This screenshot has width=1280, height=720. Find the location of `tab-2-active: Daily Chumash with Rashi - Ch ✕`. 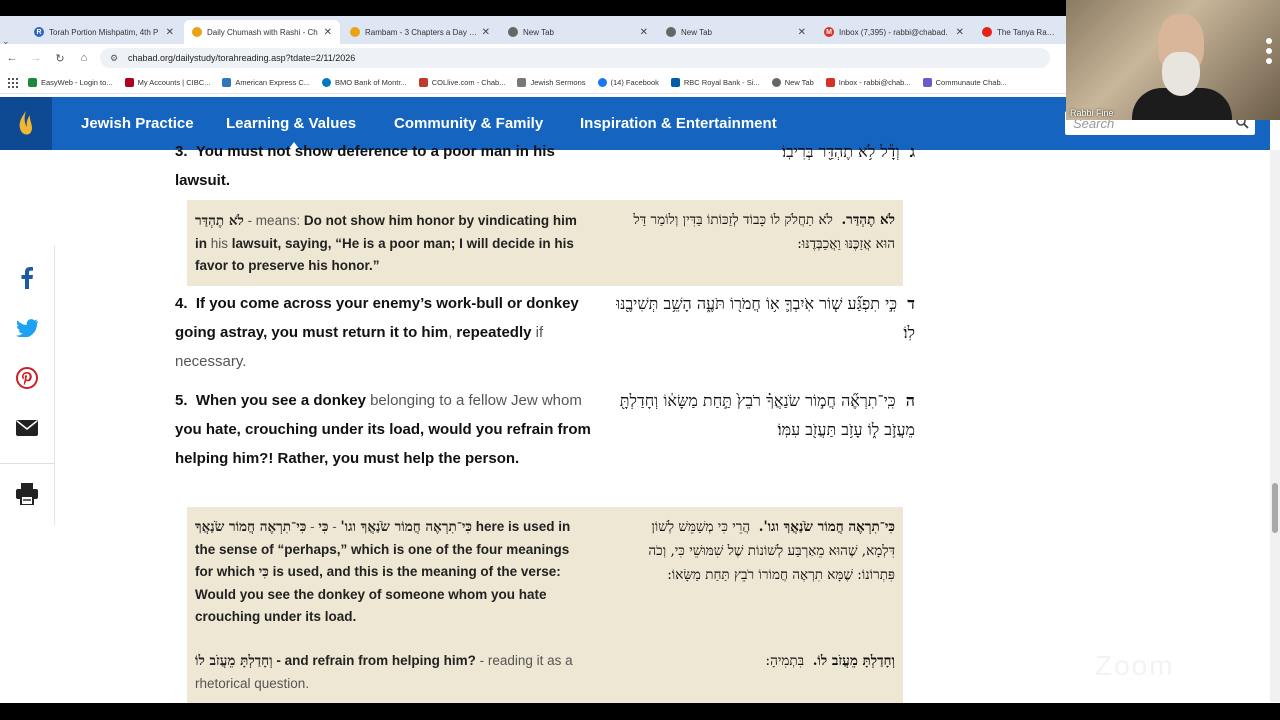

tab-2-active: Daily Chumash with Rashi - Ch ✕ is located at coordinates (262, 32).